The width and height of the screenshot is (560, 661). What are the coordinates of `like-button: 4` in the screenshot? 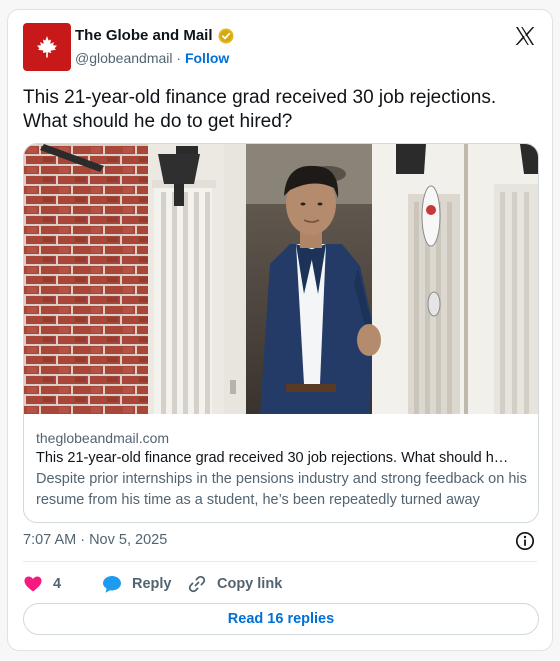 It's located at (62, 584).